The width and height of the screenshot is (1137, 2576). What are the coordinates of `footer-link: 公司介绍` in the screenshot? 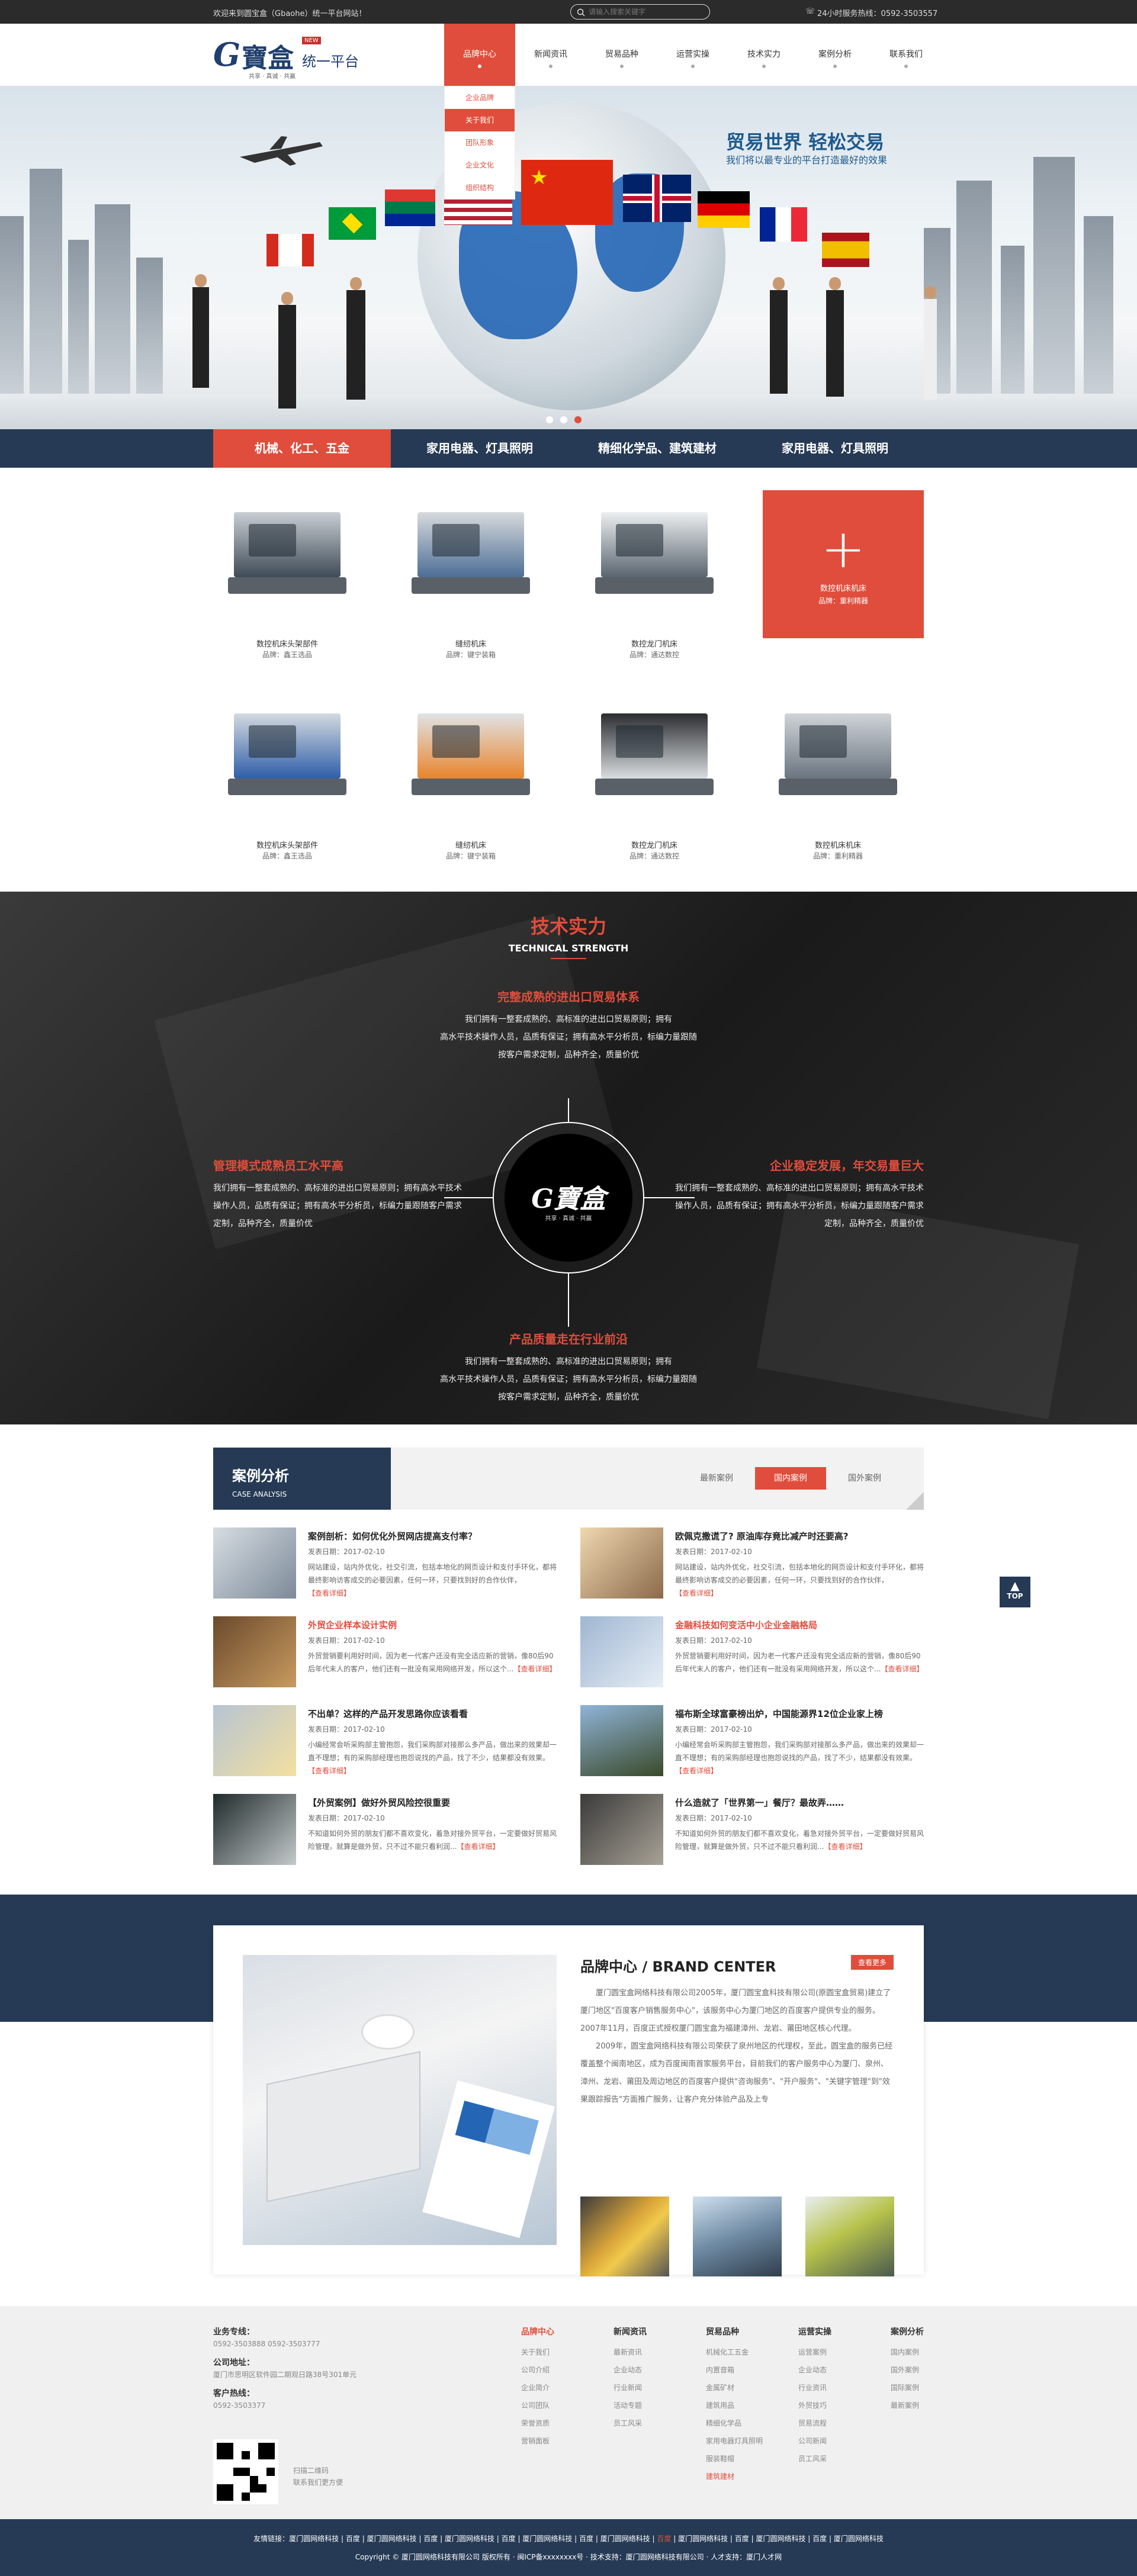 It's located at (537, 2370).